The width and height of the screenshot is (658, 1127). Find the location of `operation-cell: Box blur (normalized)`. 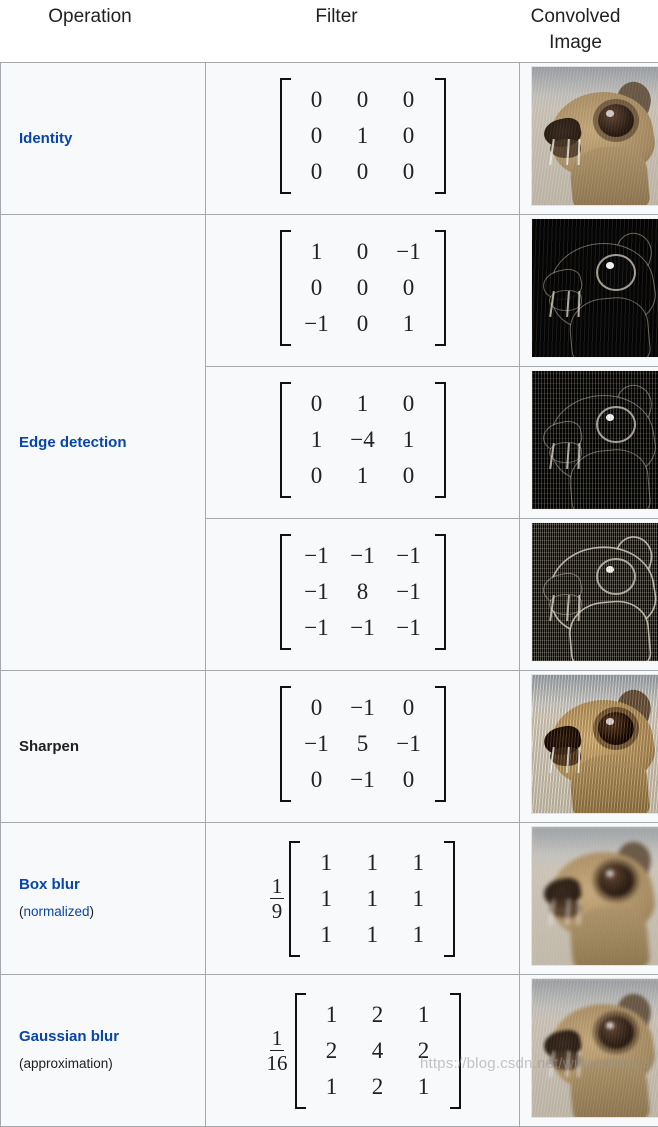

operation-cell: Box blur (normalized) is located at coordinates (103, 899).